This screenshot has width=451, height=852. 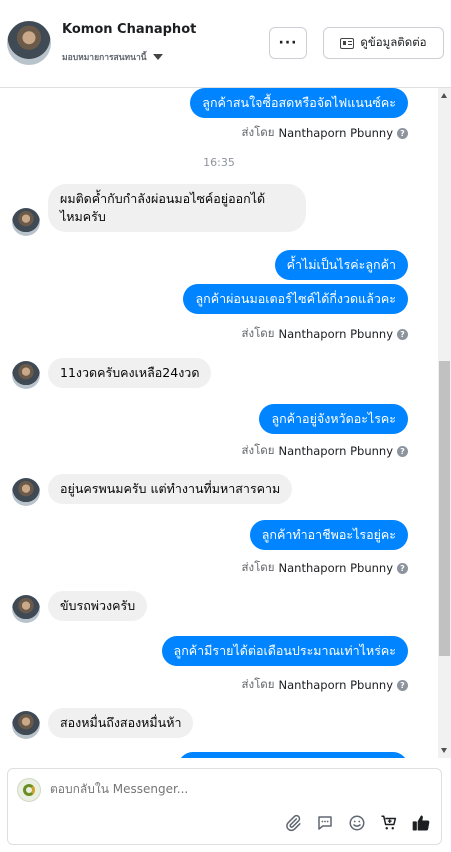 I want to click on view-contact-info-button: ดูข้อมูลติดต่อ, so click(x=383, y=43).